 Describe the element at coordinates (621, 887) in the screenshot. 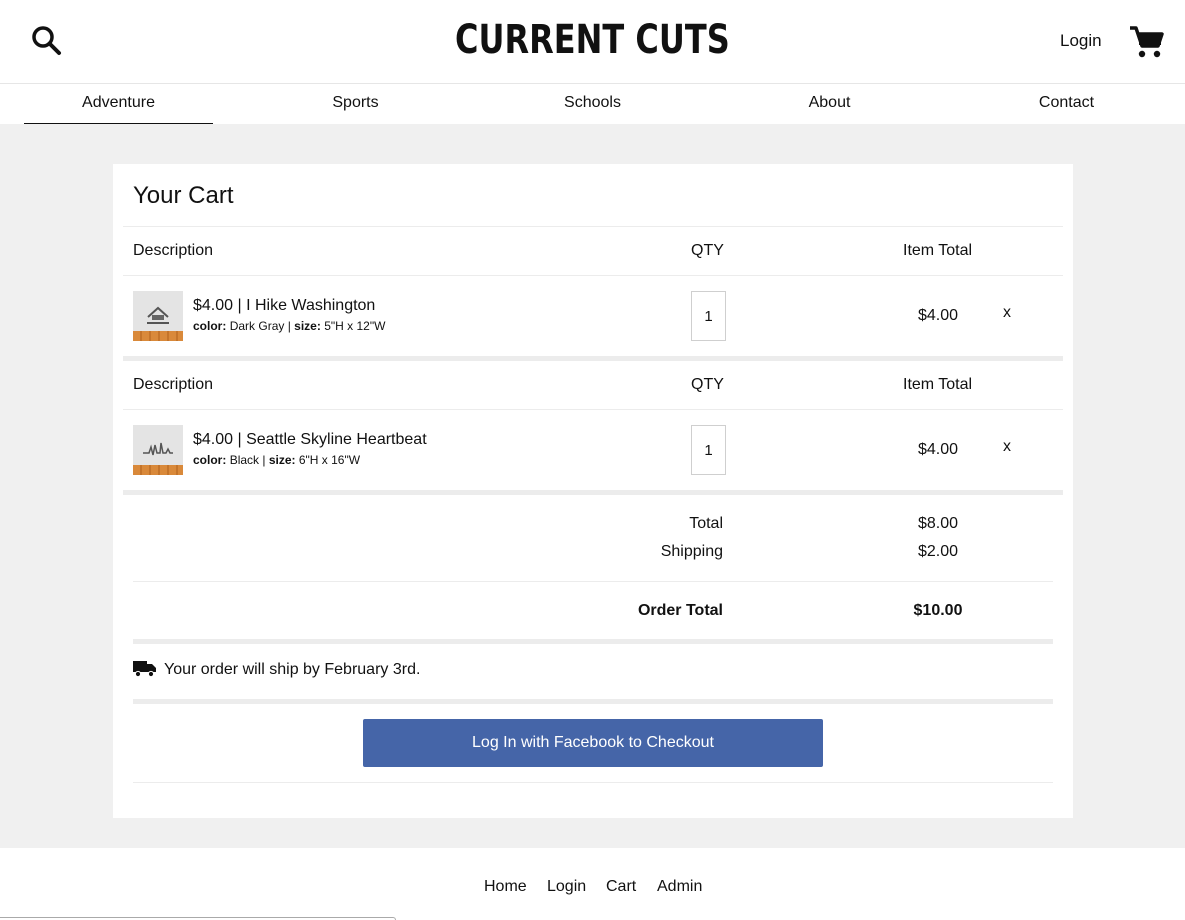

I see `footer-link-cart: Cart` at that location.